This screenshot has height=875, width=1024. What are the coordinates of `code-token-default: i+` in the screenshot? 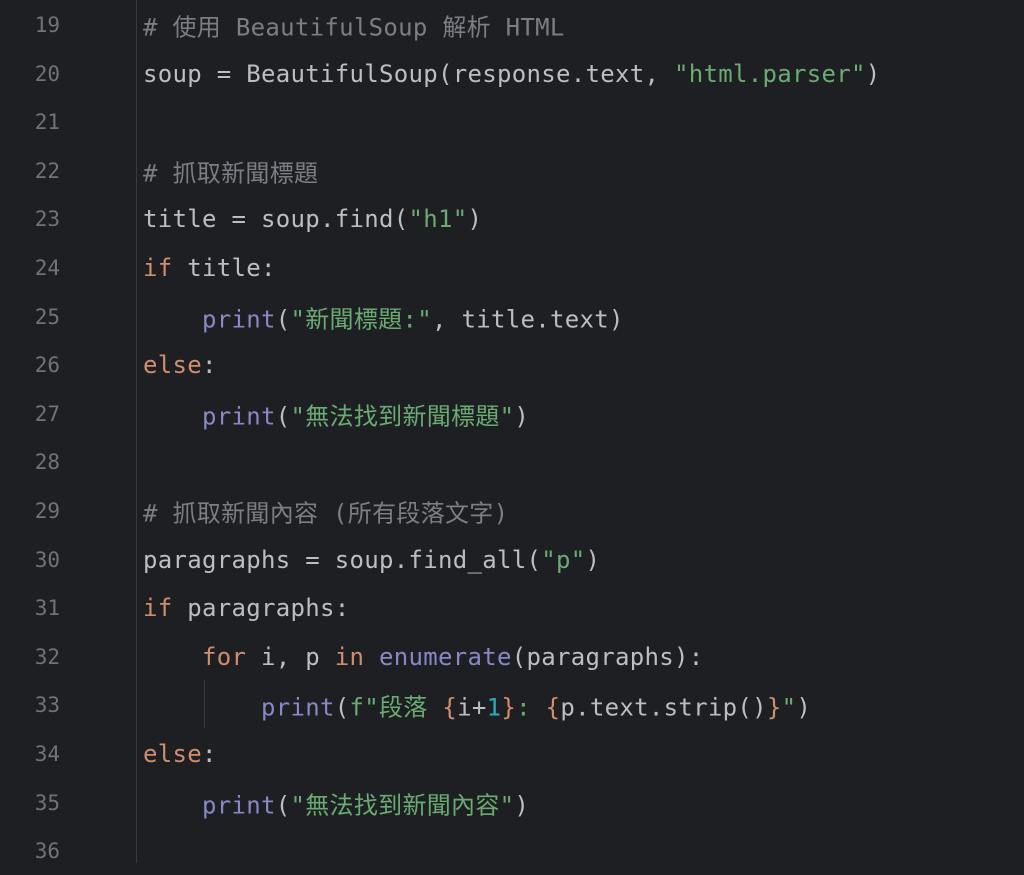 It's located at (472, 707).